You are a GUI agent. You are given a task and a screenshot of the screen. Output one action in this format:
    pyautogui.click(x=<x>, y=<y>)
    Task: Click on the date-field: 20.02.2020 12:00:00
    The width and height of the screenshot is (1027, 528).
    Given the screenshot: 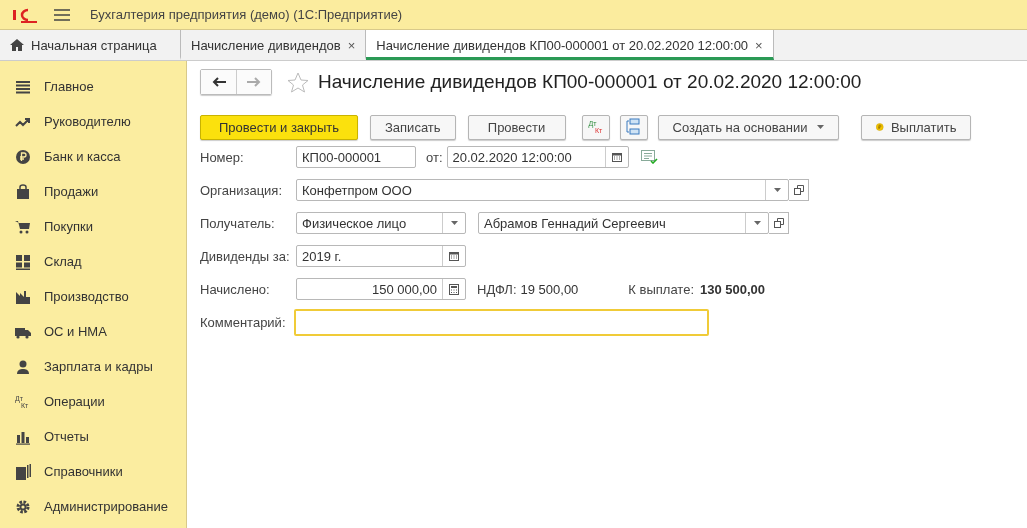 What is the action you would take?
    pyautogui.click(x=537, y=157)
    